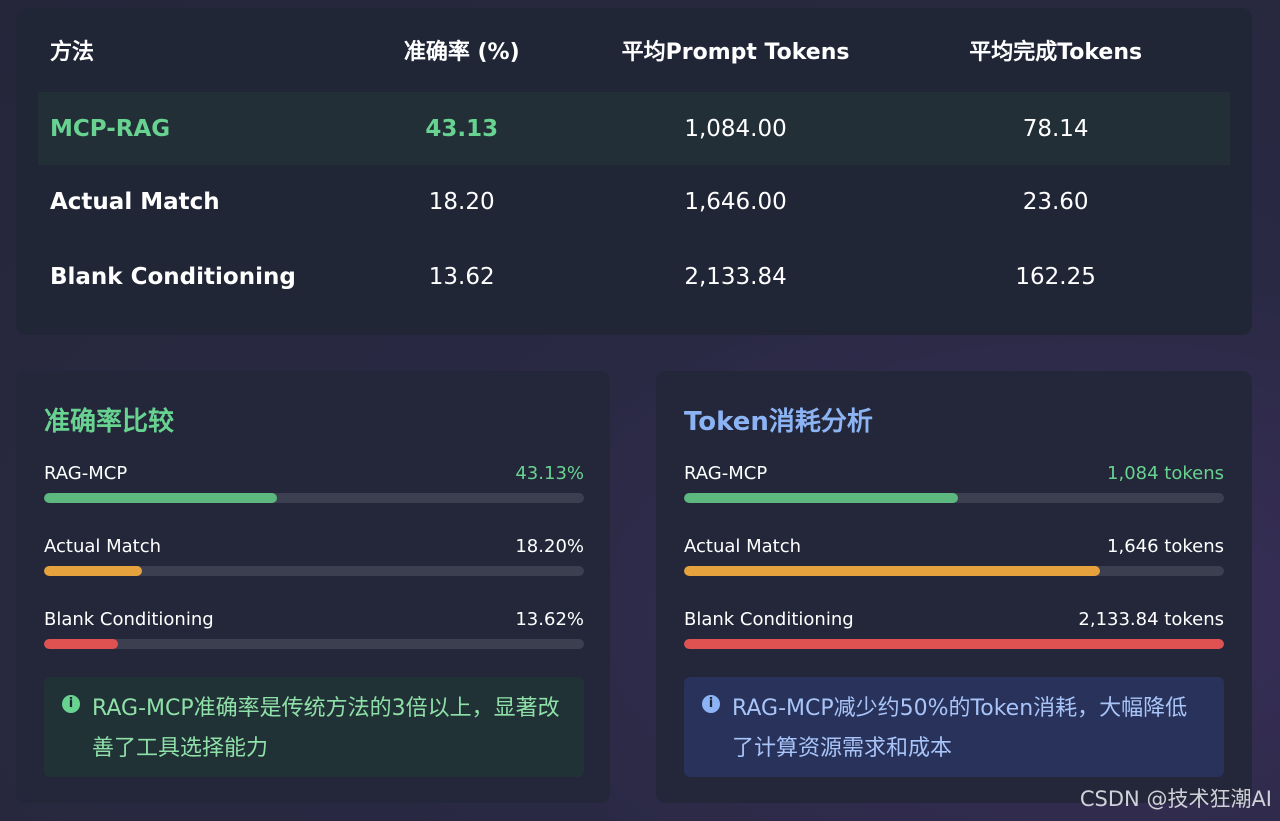 This screenshot has width=1280, height=821. I want to click on bar-value: 13.62%, so click(549, 619).